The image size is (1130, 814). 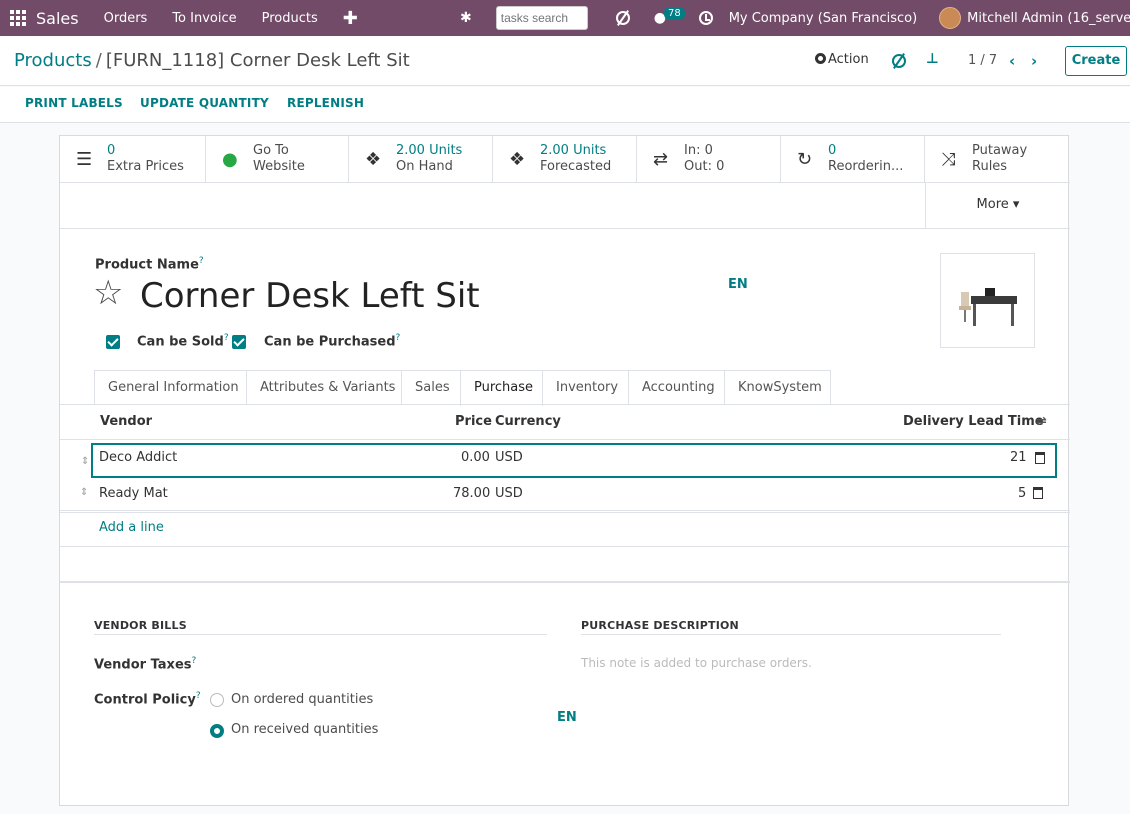 I want to click on lead-time-cell: 5, so click(x=1022, y=493).